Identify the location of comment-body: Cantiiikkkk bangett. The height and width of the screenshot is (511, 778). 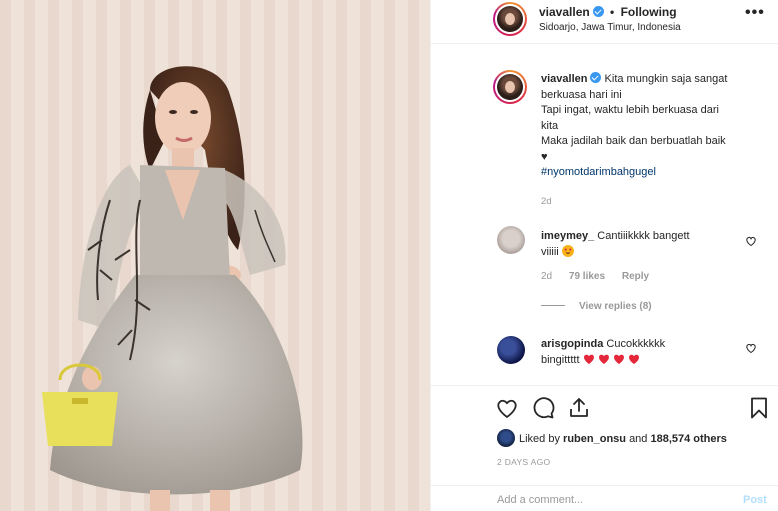
(643, 236).